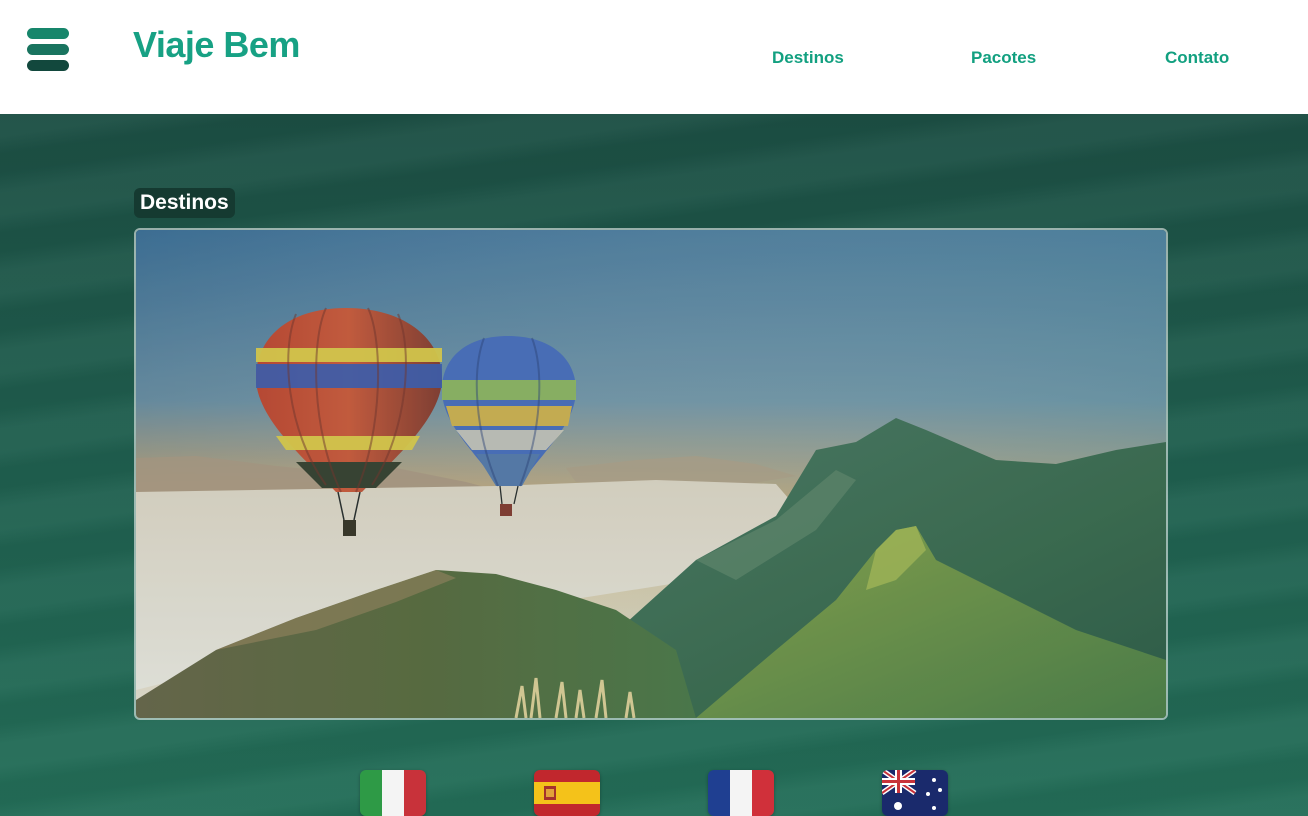 The width and height of the screenshot is (1308, 816). I want to click on menu-bar-top, so click(48, 33).